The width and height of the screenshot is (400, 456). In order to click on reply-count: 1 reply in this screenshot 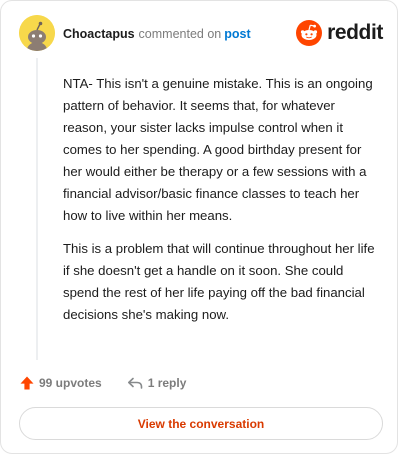, I will do `click(167, 383)`.